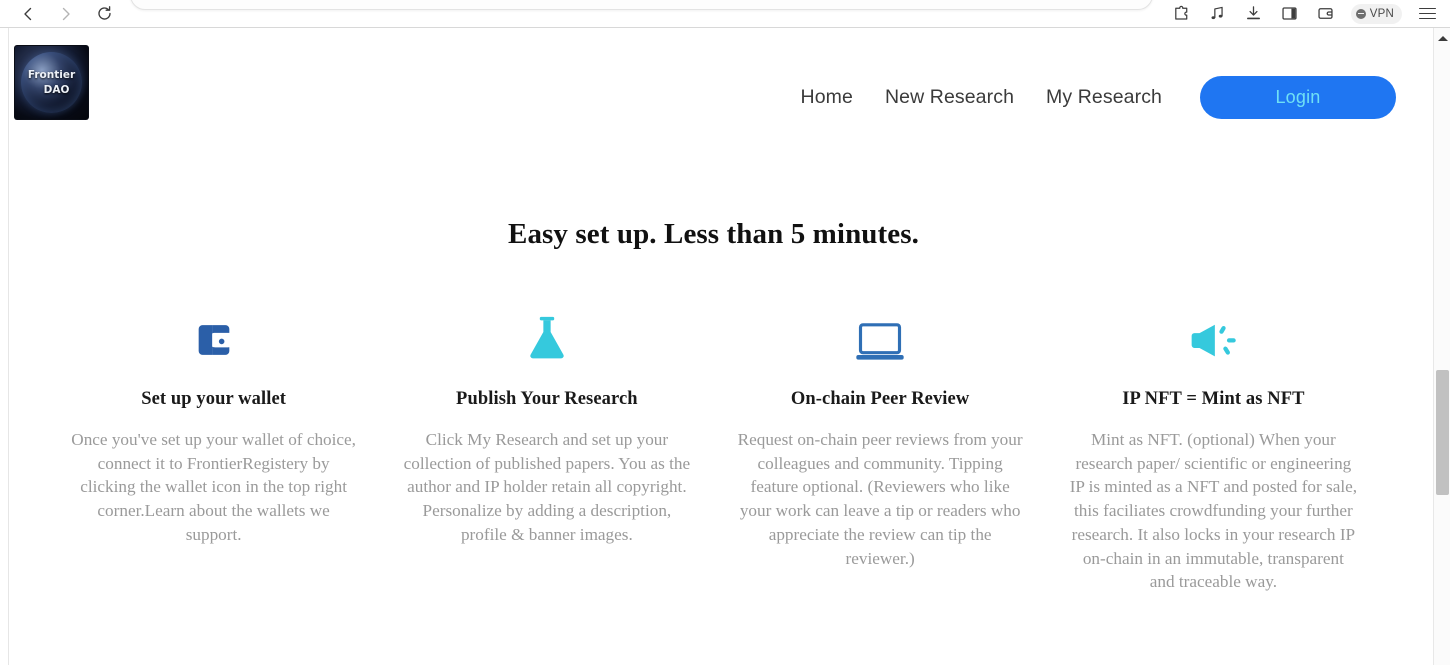 This screenshot has height=665, width=1450. I want to click on chevron-right-icon, so click(66, 13).